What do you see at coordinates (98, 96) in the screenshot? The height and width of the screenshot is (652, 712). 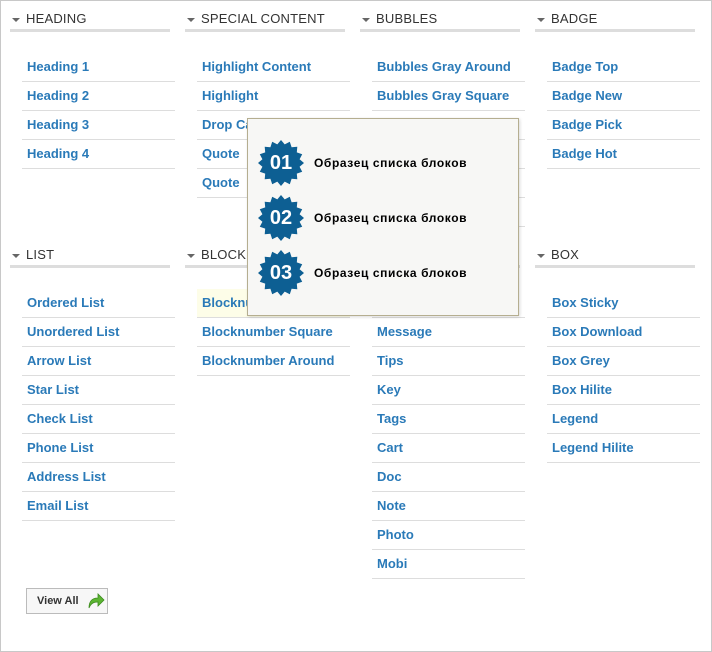 I see `menu-item: Heading 2` at bounding box center [98, 96].